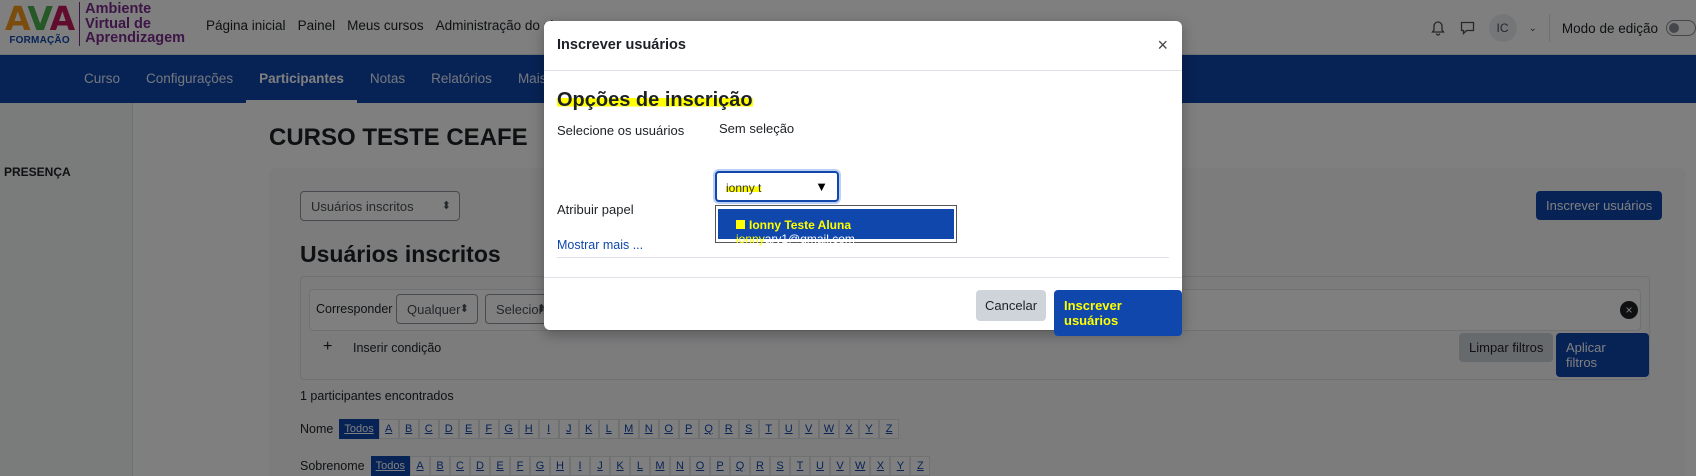 This screenshot has height=476, width=1696. Describe the element at coordinates (777, 186) in the screenshot. I see `user-search-input: ionny t ▼` at that location.